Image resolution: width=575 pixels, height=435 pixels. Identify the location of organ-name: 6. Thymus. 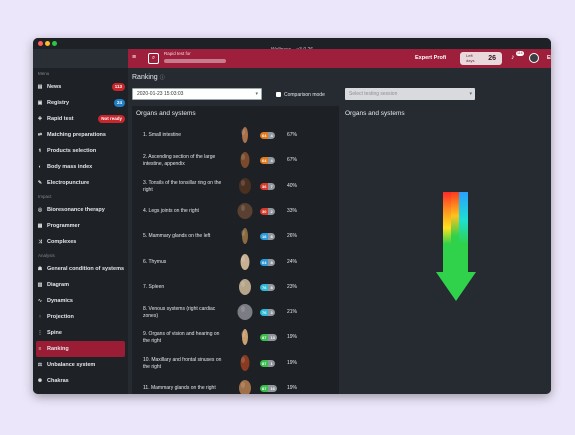
(155, 261).